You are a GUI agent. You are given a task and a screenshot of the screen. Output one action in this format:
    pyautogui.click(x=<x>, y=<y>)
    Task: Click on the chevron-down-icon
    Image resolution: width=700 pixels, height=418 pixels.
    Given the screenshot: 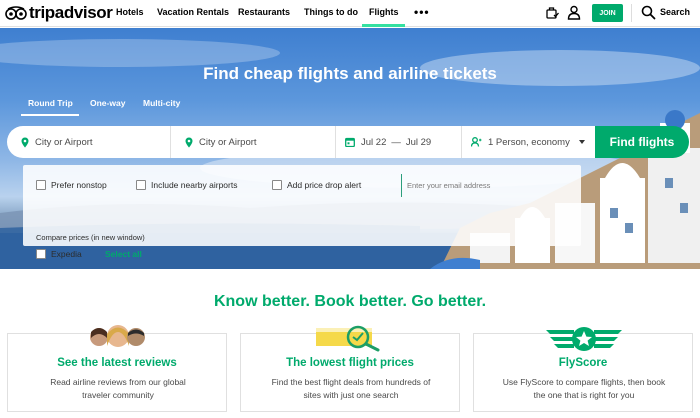 What is the action you would take?
    pyautogui.click(x=582, y=142)
    